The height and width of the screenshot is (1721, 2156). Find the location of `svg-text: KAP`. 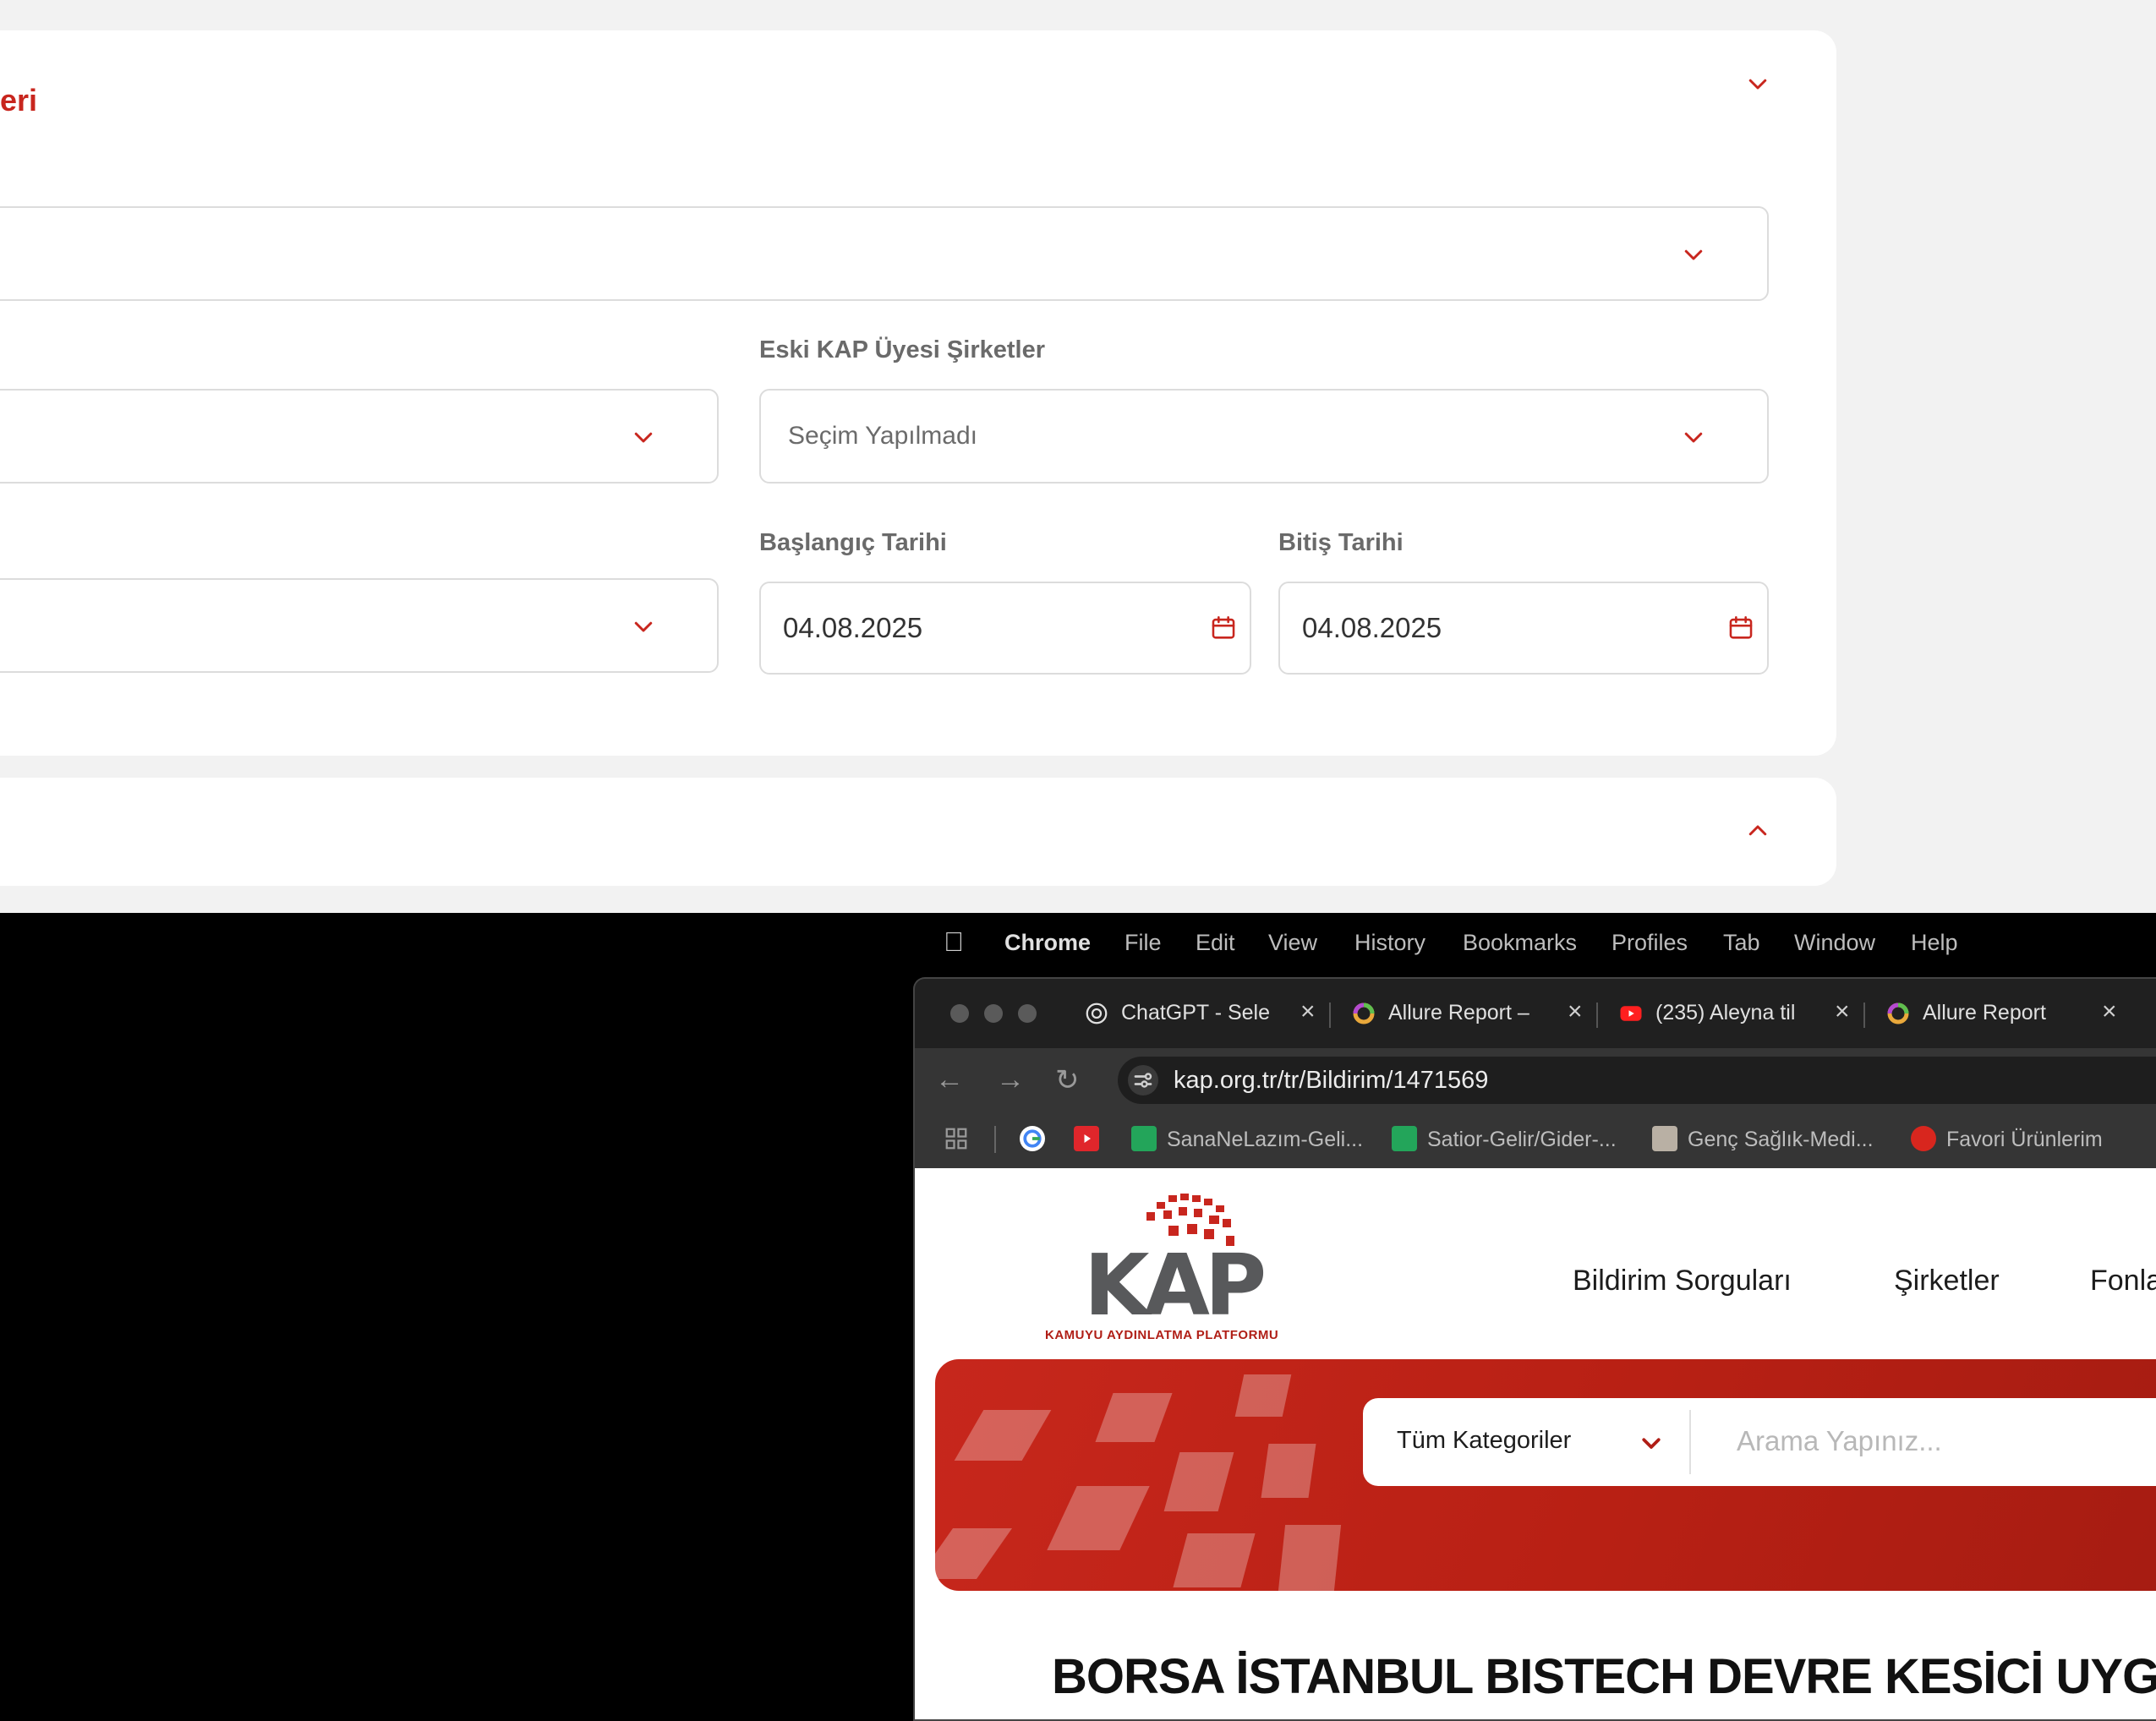

svg-text: KAP is located at coordinates (1174, 1285).